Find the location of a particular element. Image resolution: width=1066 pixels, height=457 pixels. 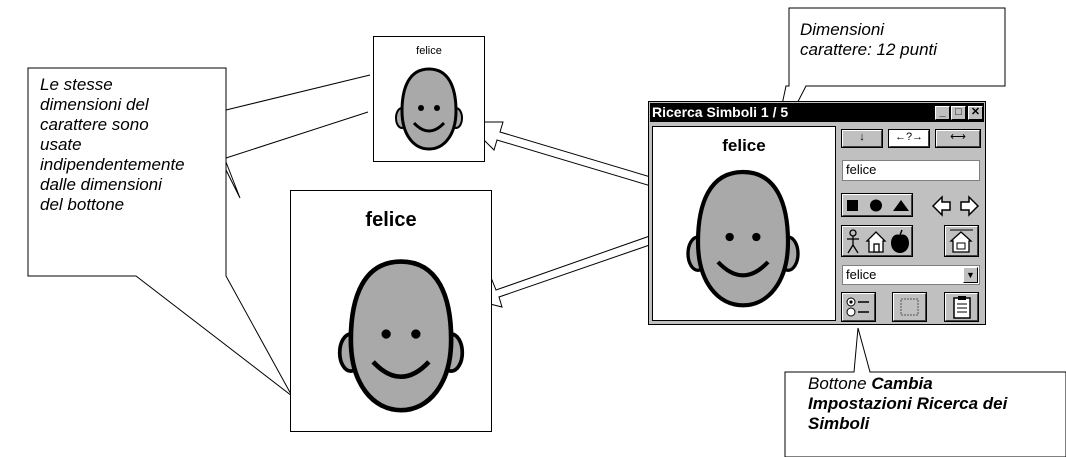

note-line: usate is located at coordinates (61, 144).